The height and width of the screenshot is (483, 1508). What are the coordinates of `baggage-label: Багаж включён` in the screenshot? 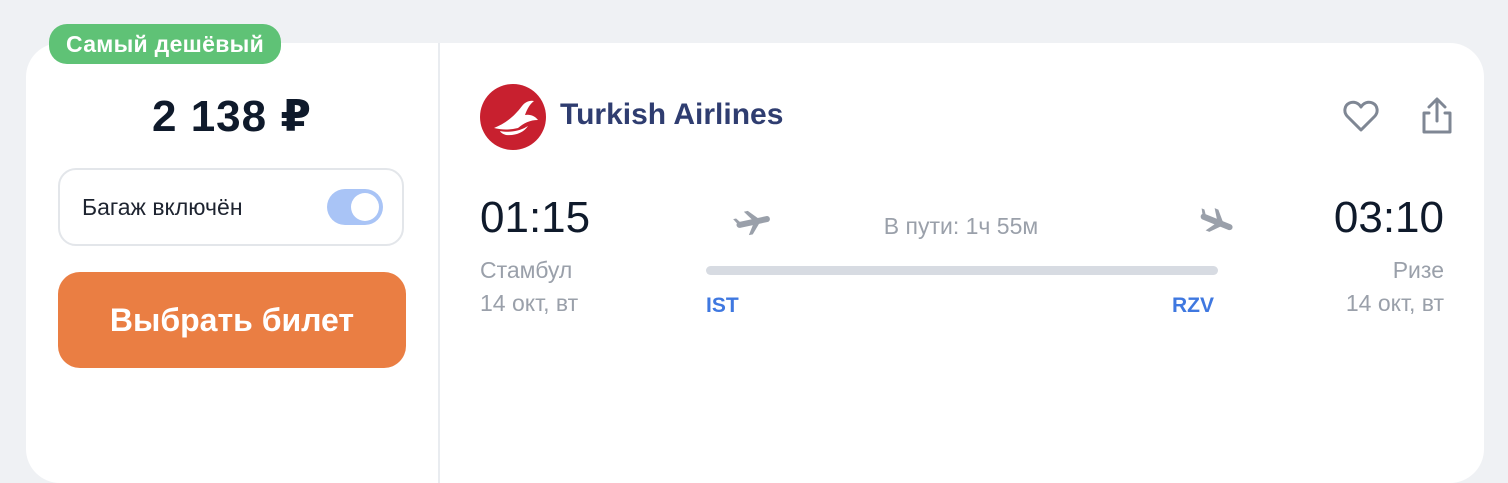 It's located at (162, 207).